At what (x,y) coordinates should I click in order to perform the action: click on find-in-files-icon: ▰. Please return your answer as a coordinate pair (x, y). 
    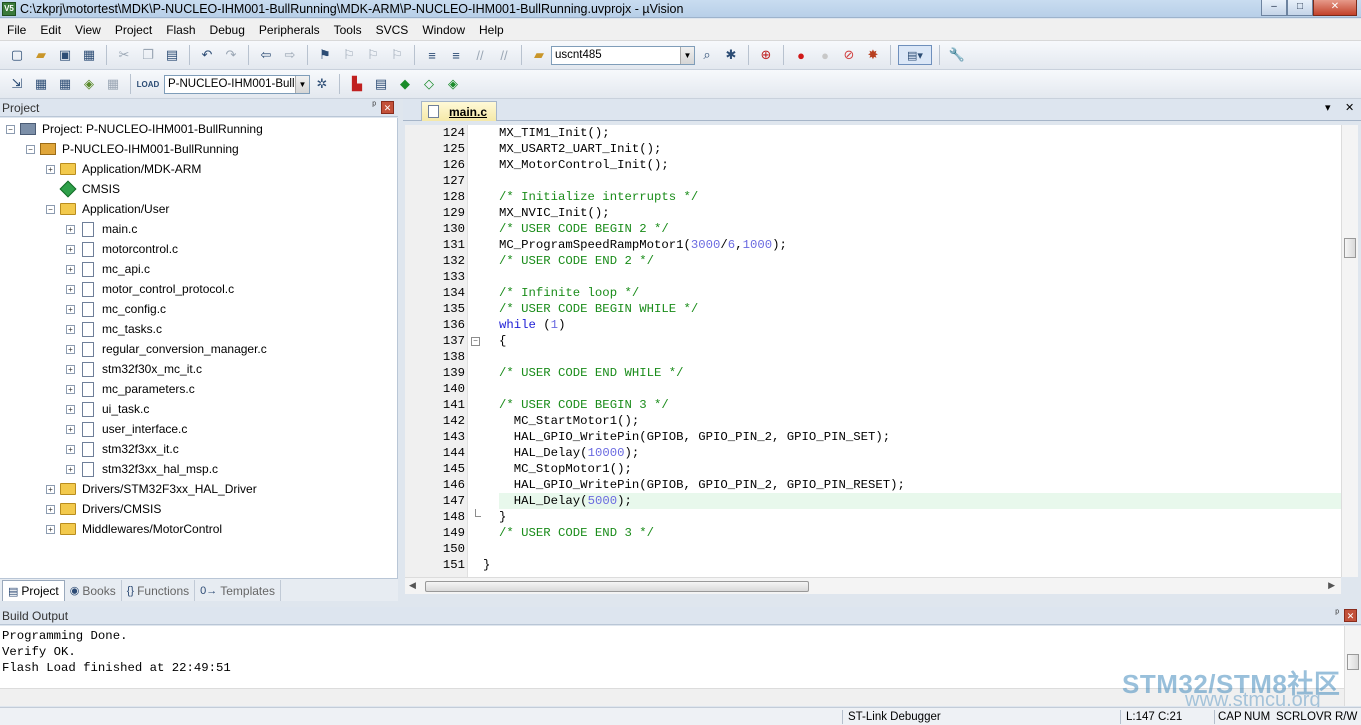
    Looking at the image, I should click on (539, 55).